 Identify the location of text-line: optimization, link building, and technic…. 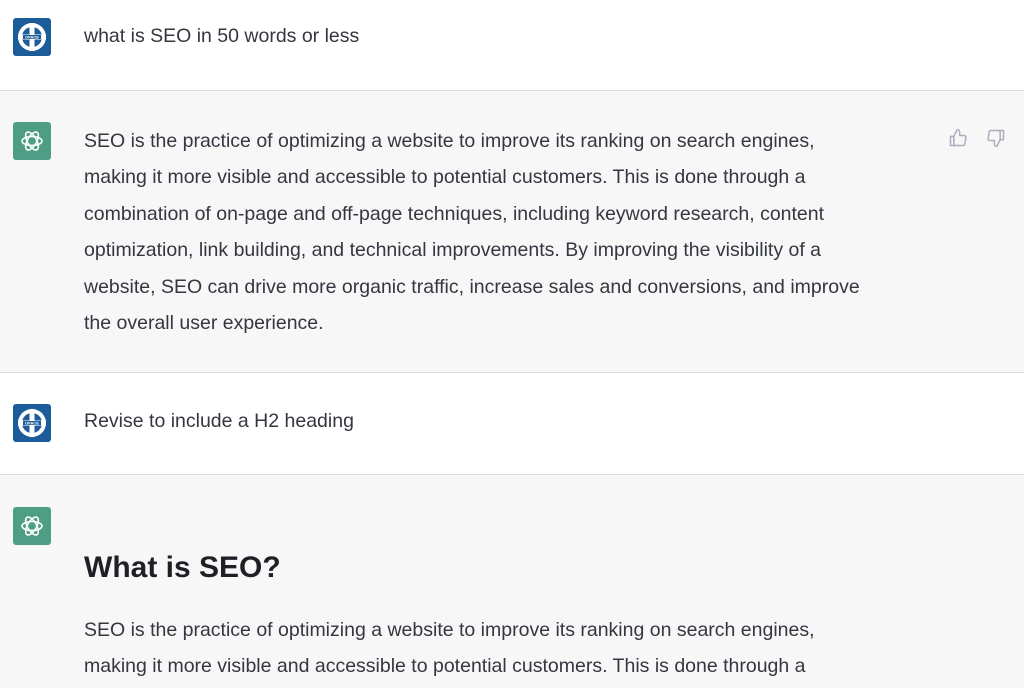
(453, 250).